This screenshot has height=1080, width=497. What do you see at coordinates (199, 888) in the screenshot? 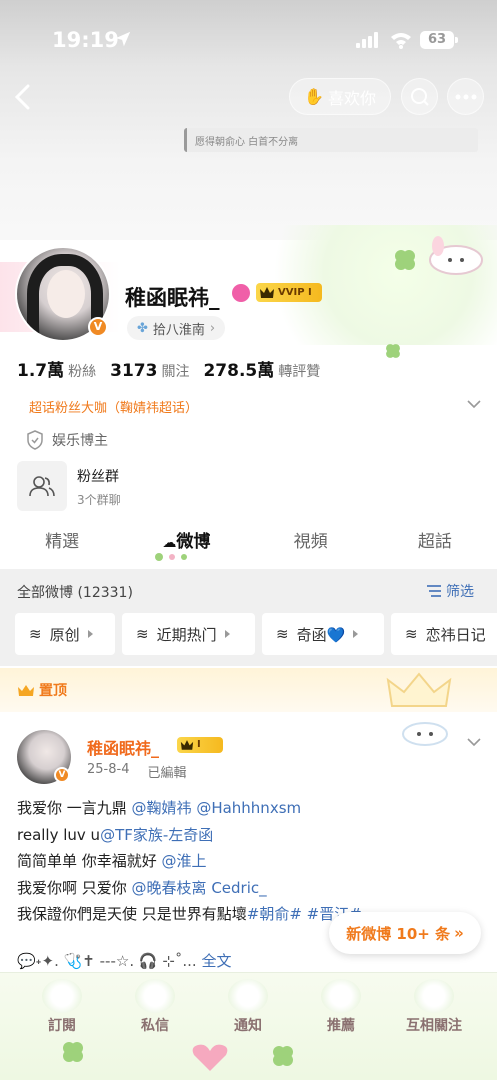
I see `mention-link: @晚春枝离 Cedric_` at bounding box center [199, 888].